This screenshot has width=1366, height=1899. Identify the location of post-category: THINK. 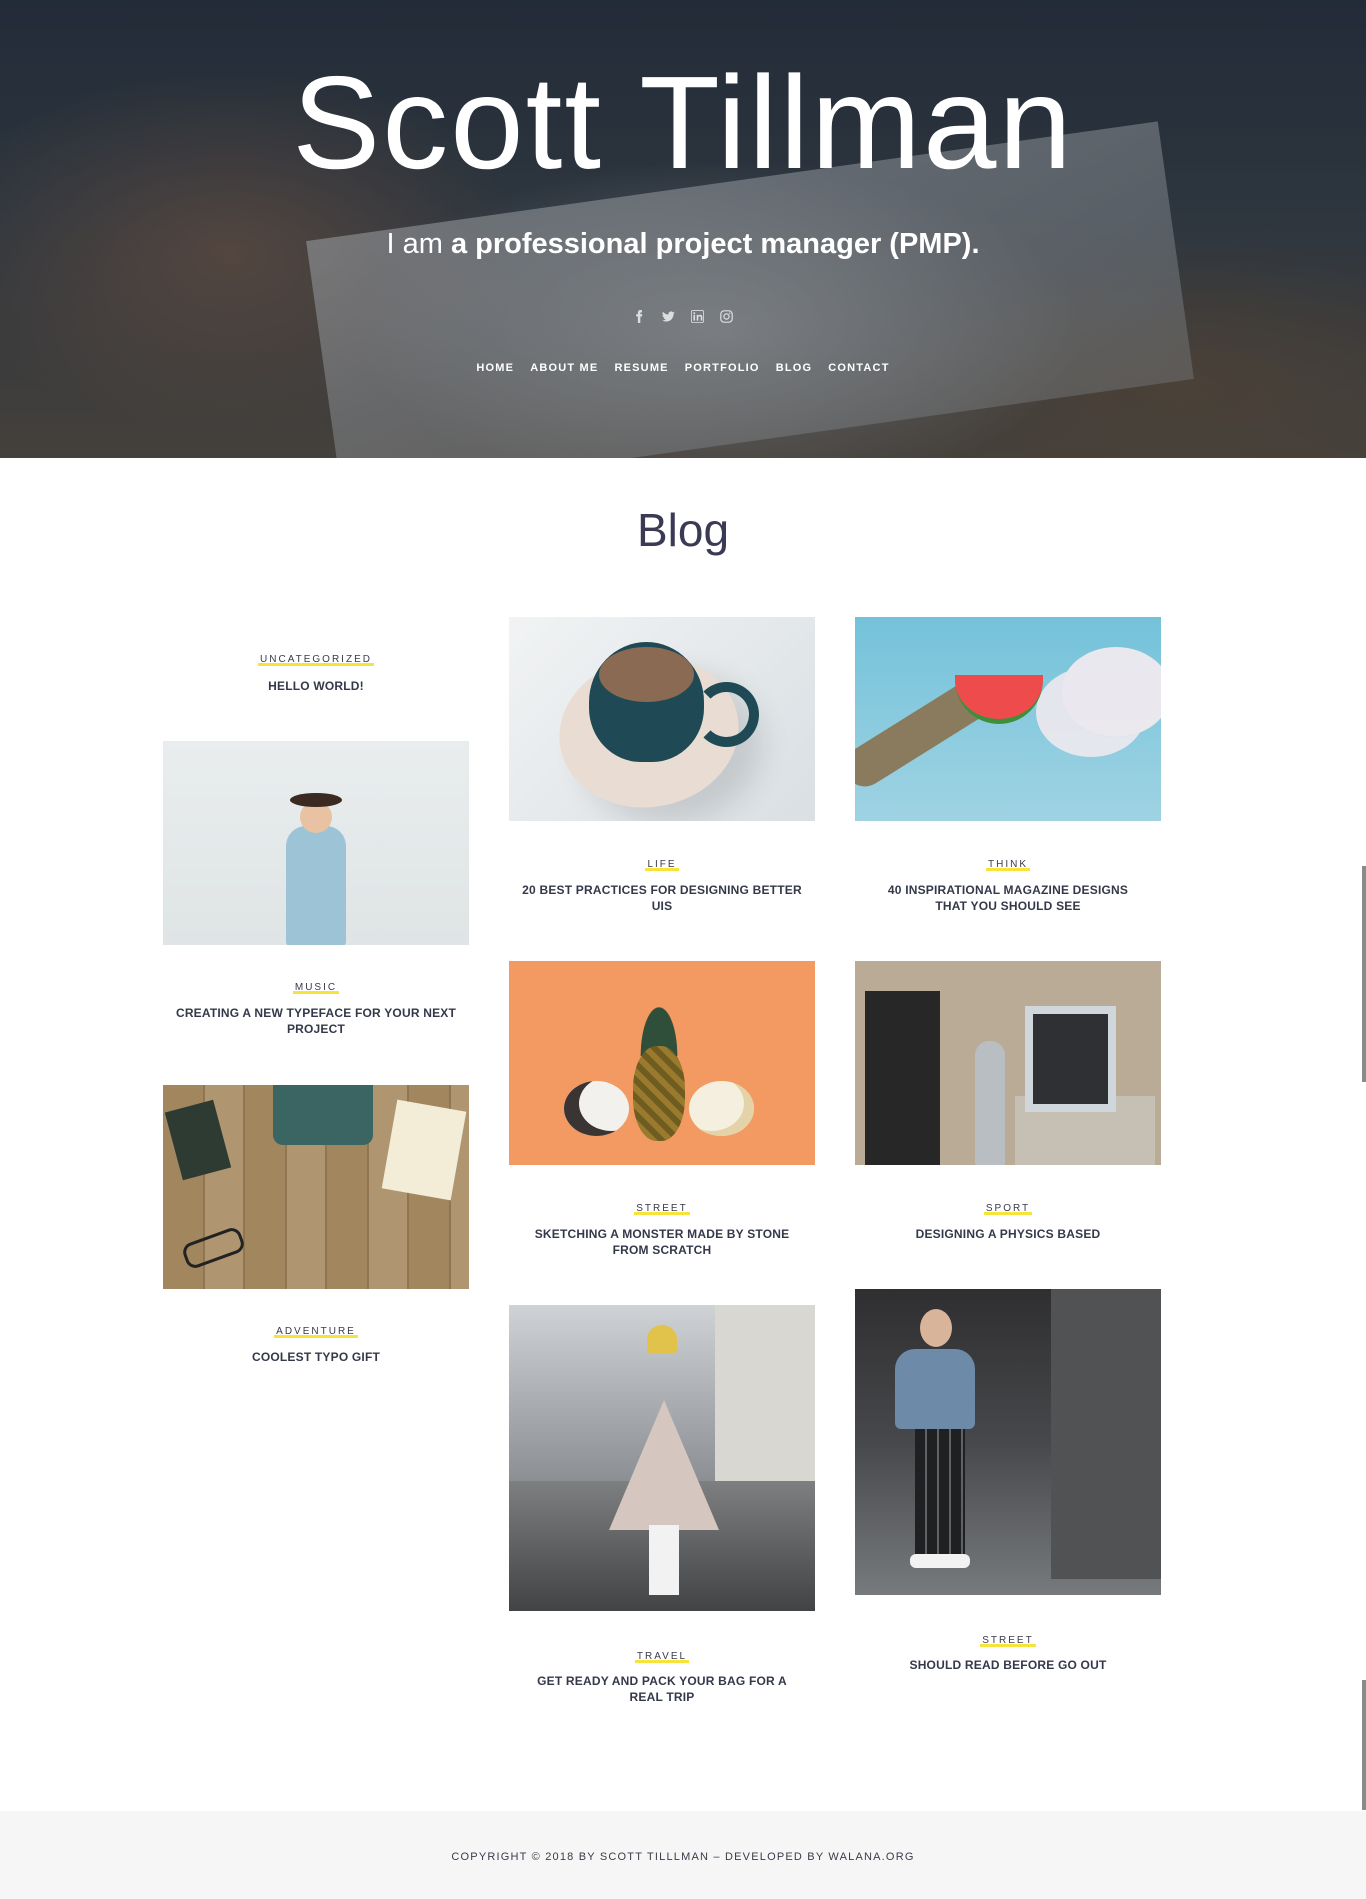
(1008, 865).